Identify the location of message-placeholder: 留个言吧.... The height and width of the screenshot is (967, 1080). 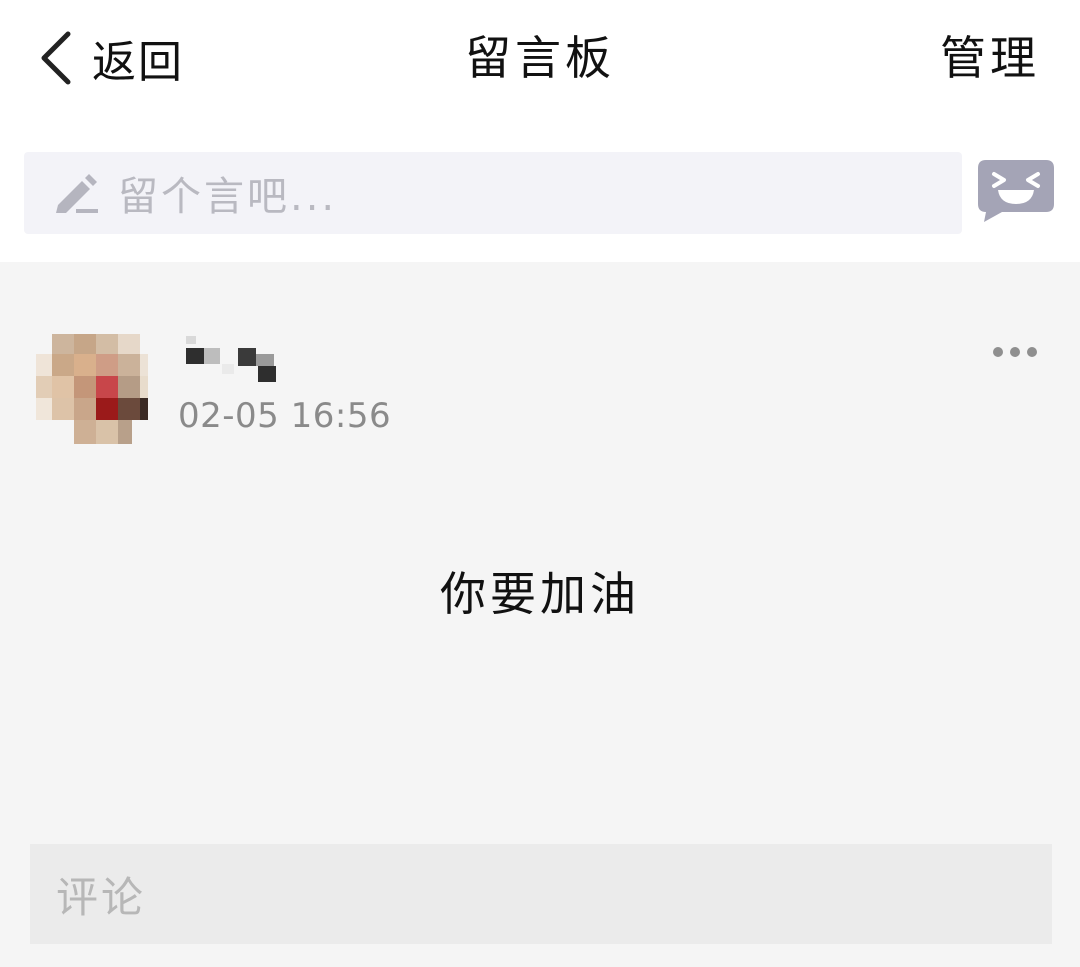
(228, 197).